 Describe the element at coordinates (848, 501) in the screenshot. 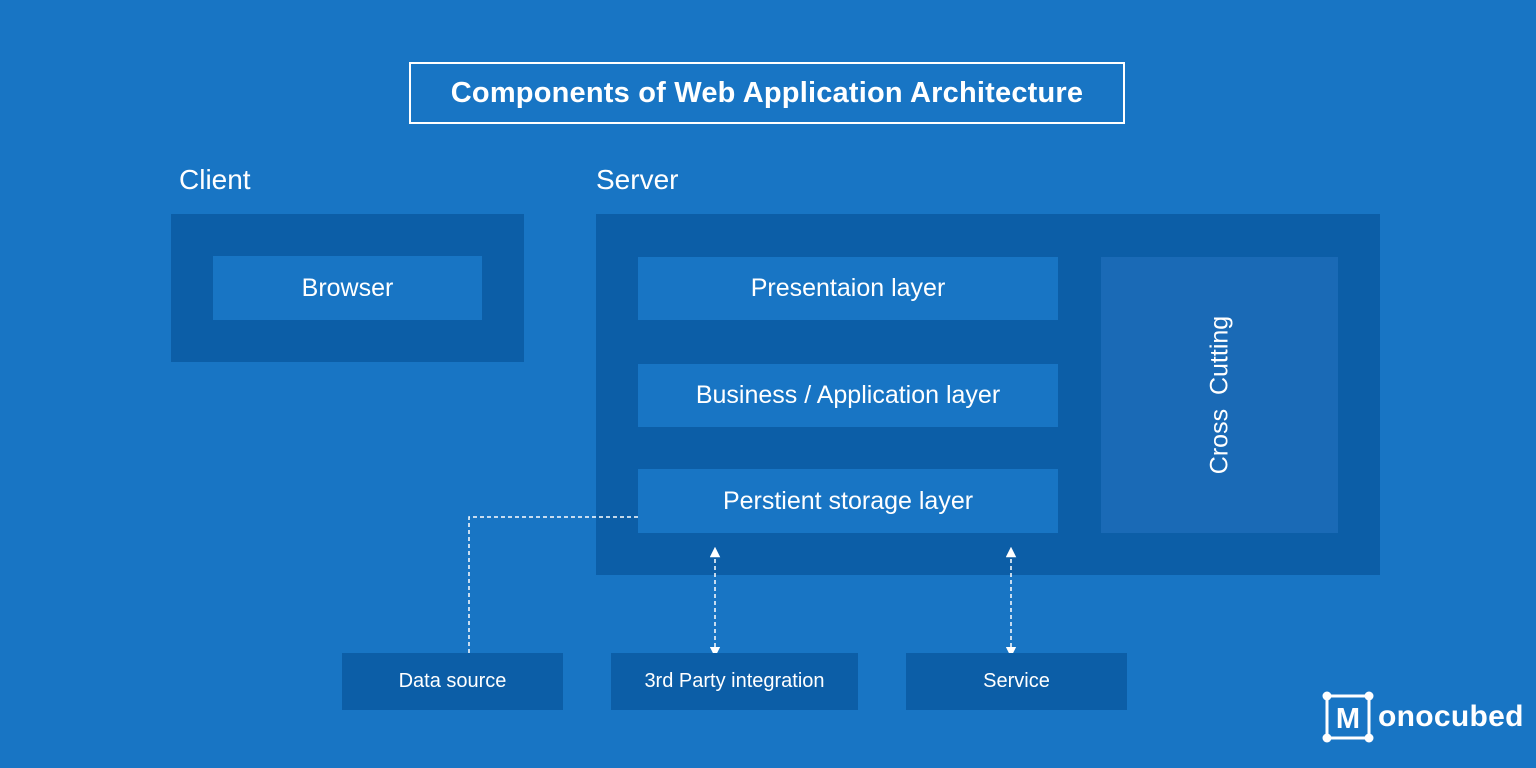

I see `persistent-storage-layer: Perstient storage layer` at that location.